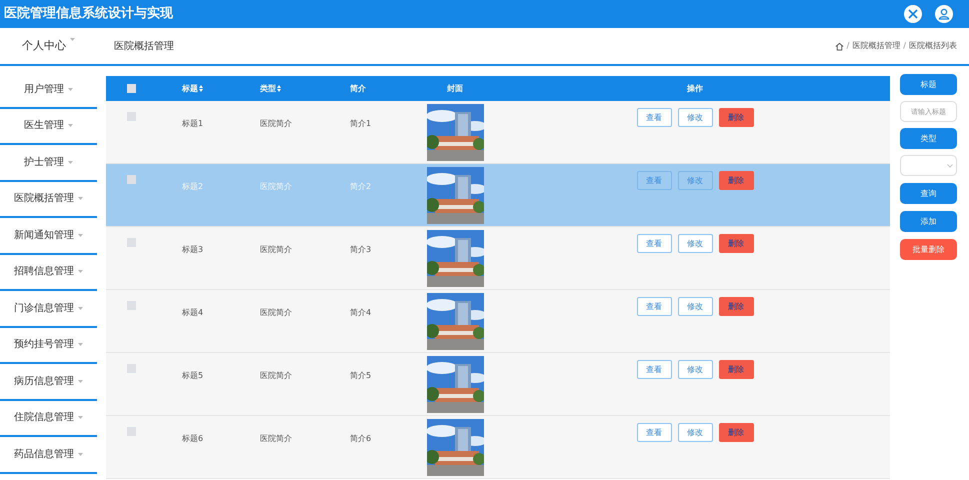  Describe the element at coordinates (193, 312) in the screenshot. I see `table-cell: 标题4` at that location.